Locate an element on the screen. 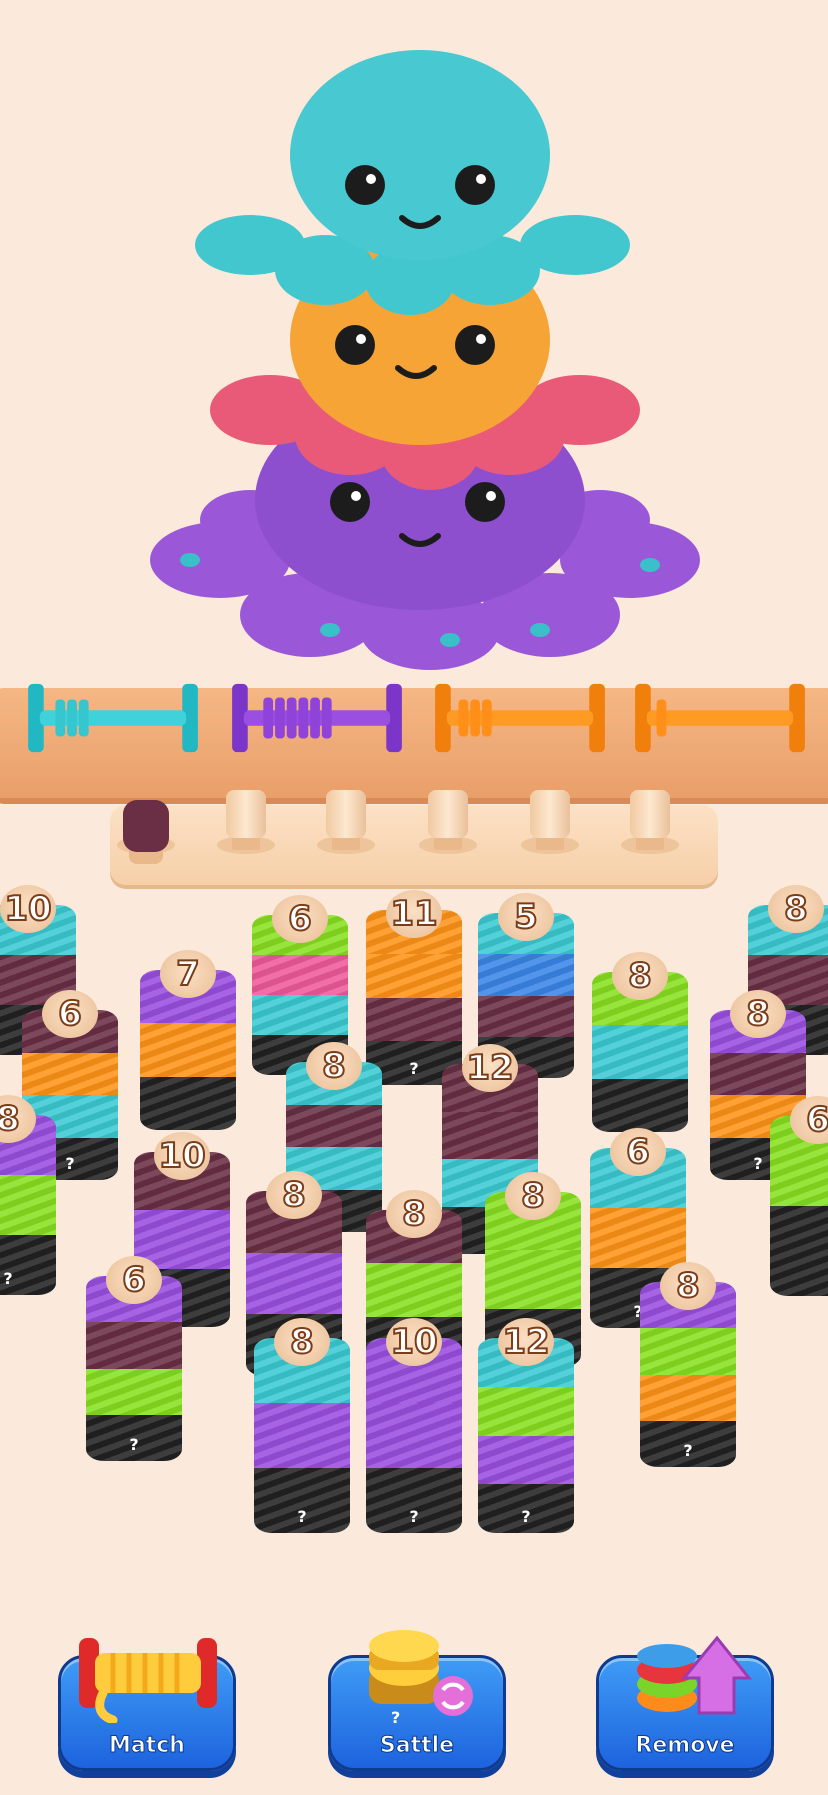  sattle-hidden-label: ? is located at coordinates (396, 1717).